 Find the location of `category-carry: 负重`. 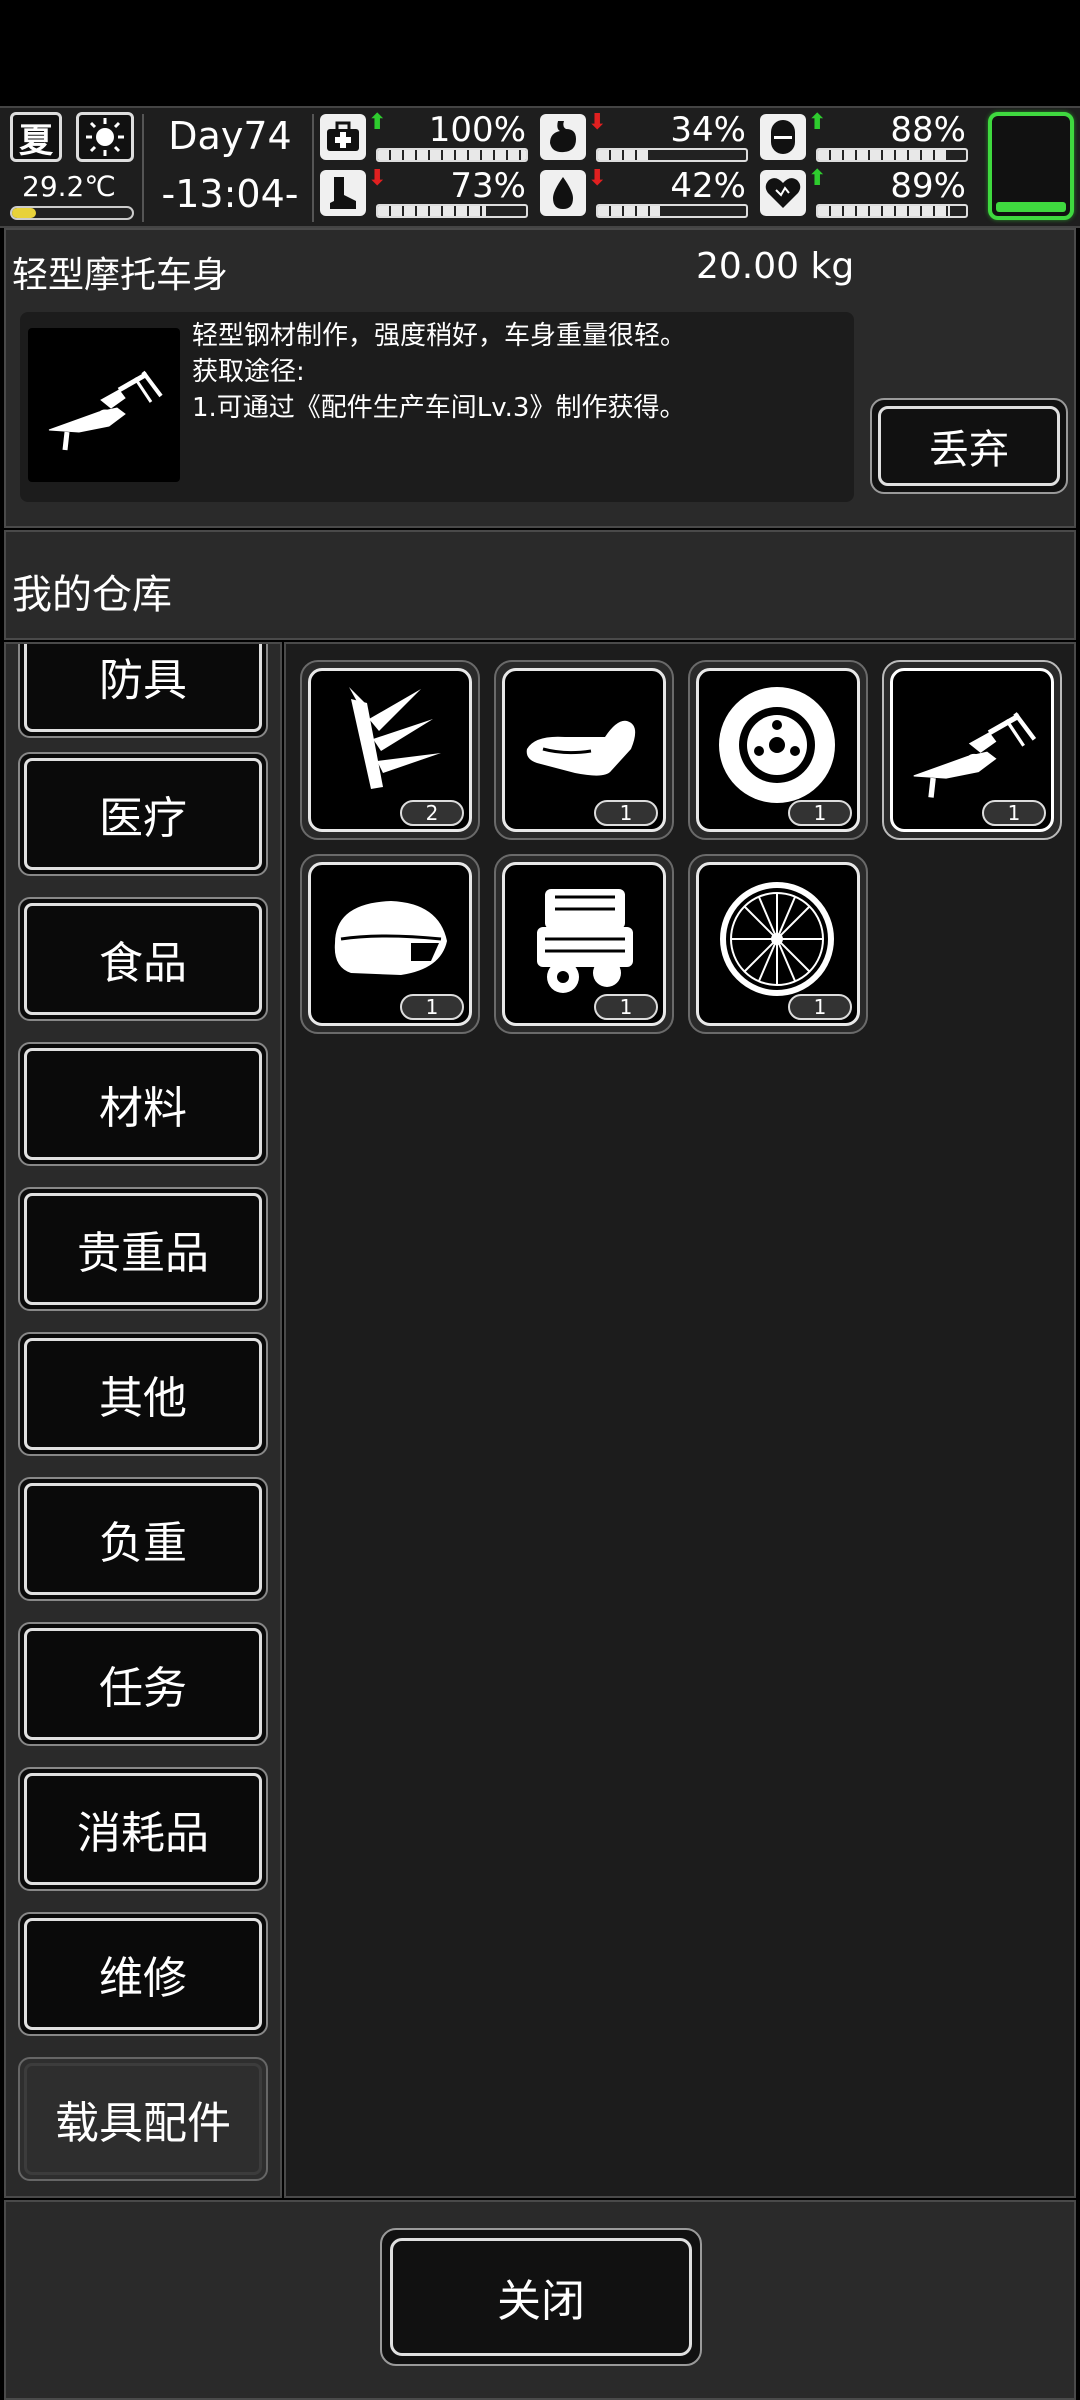

category-carry: 负重 is located at coordinates (143, 1539).